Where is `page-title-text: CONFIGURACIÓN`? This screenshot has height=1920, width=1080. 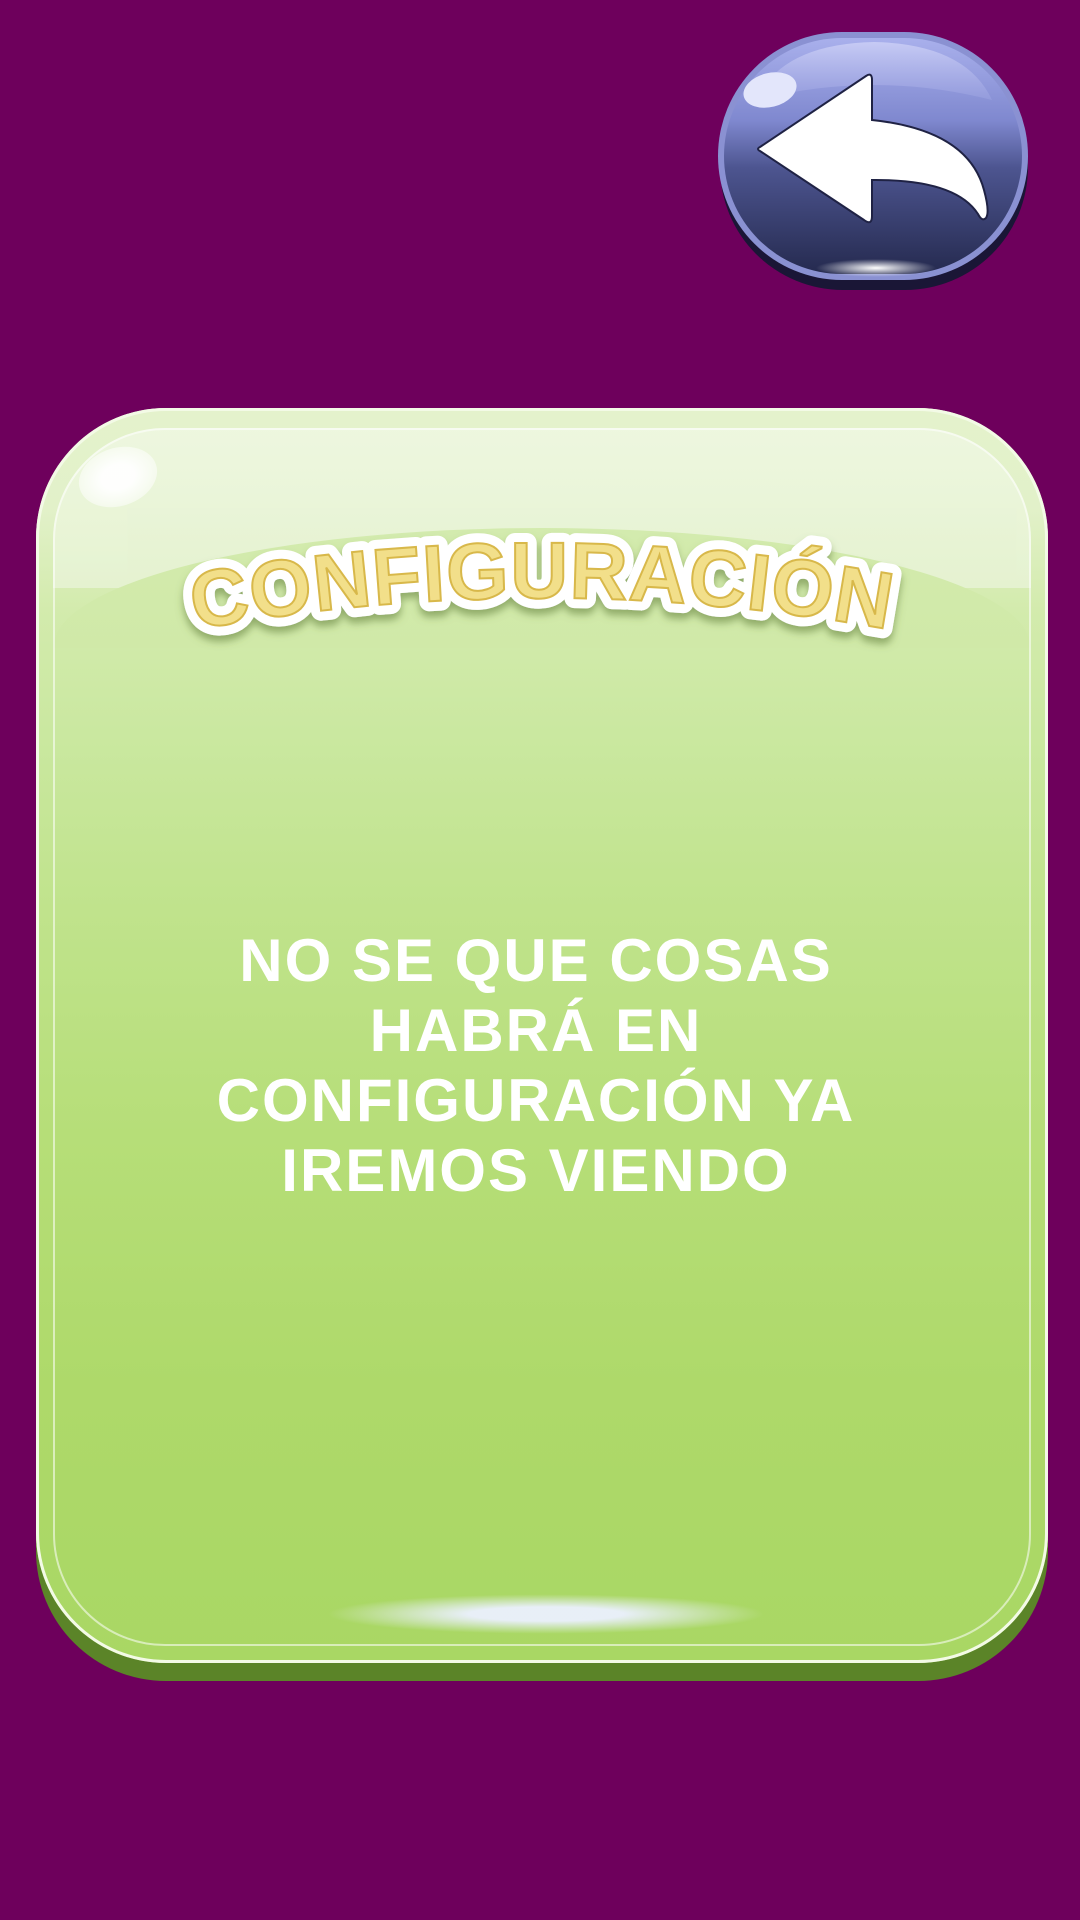 page-title-text: CONFIGURACIÓN is located at coordinates (541, 586).